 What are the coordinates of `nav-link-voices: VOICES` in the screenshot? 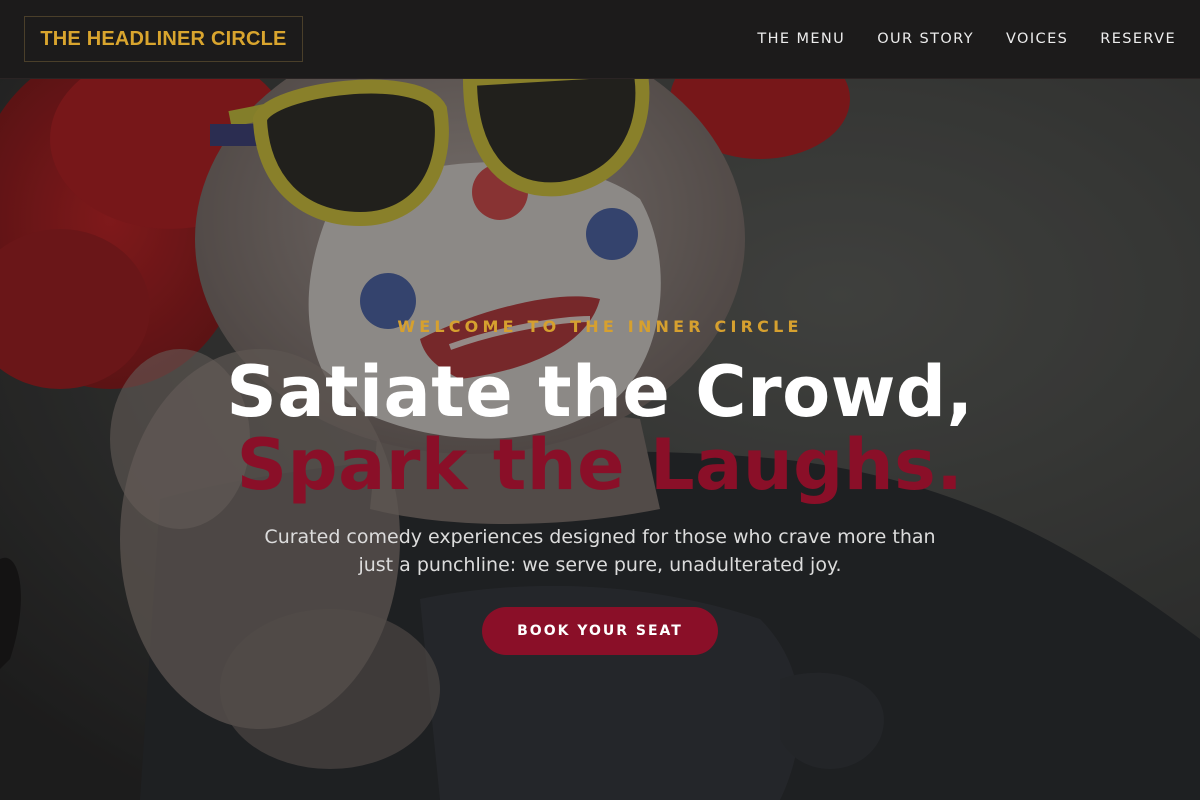 It's located at (1037, 39).